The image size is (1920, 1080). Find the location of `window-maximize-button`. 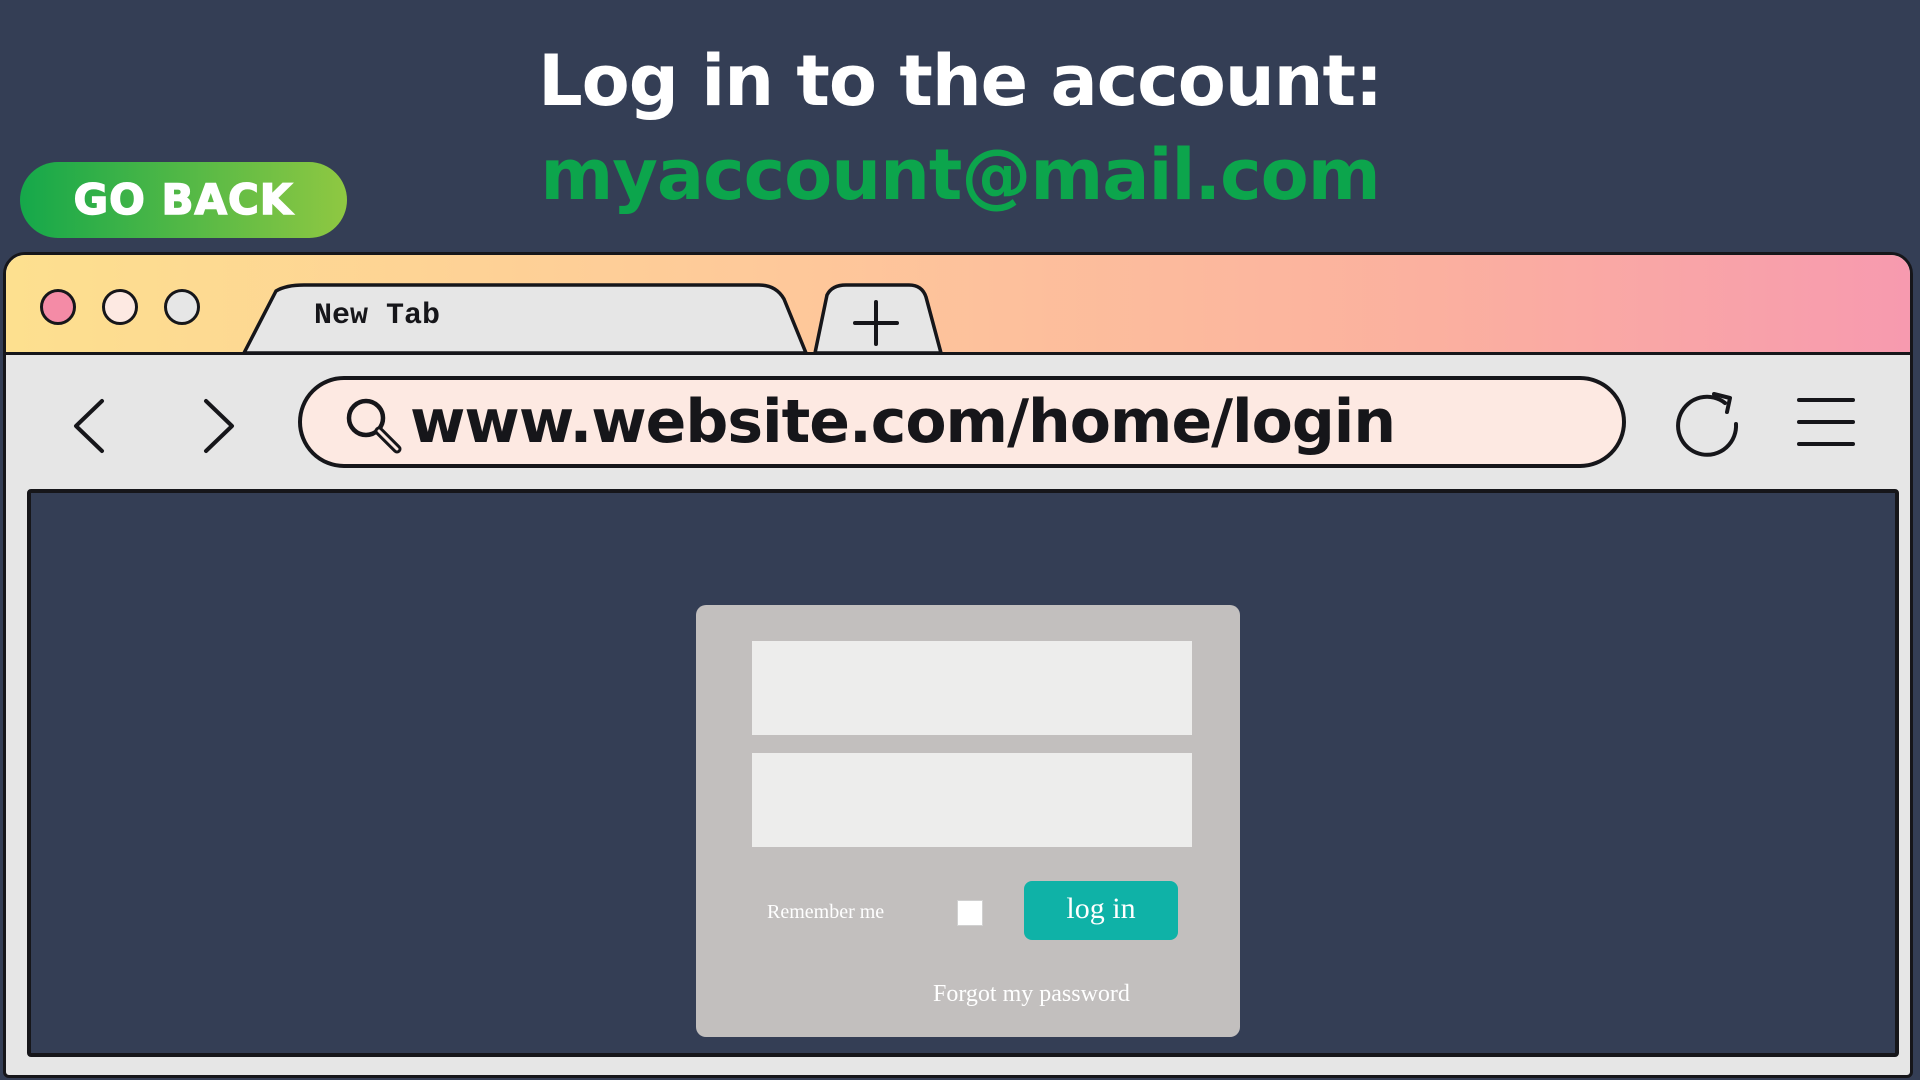

window-maximize-button is located at coordinates (182, 307).